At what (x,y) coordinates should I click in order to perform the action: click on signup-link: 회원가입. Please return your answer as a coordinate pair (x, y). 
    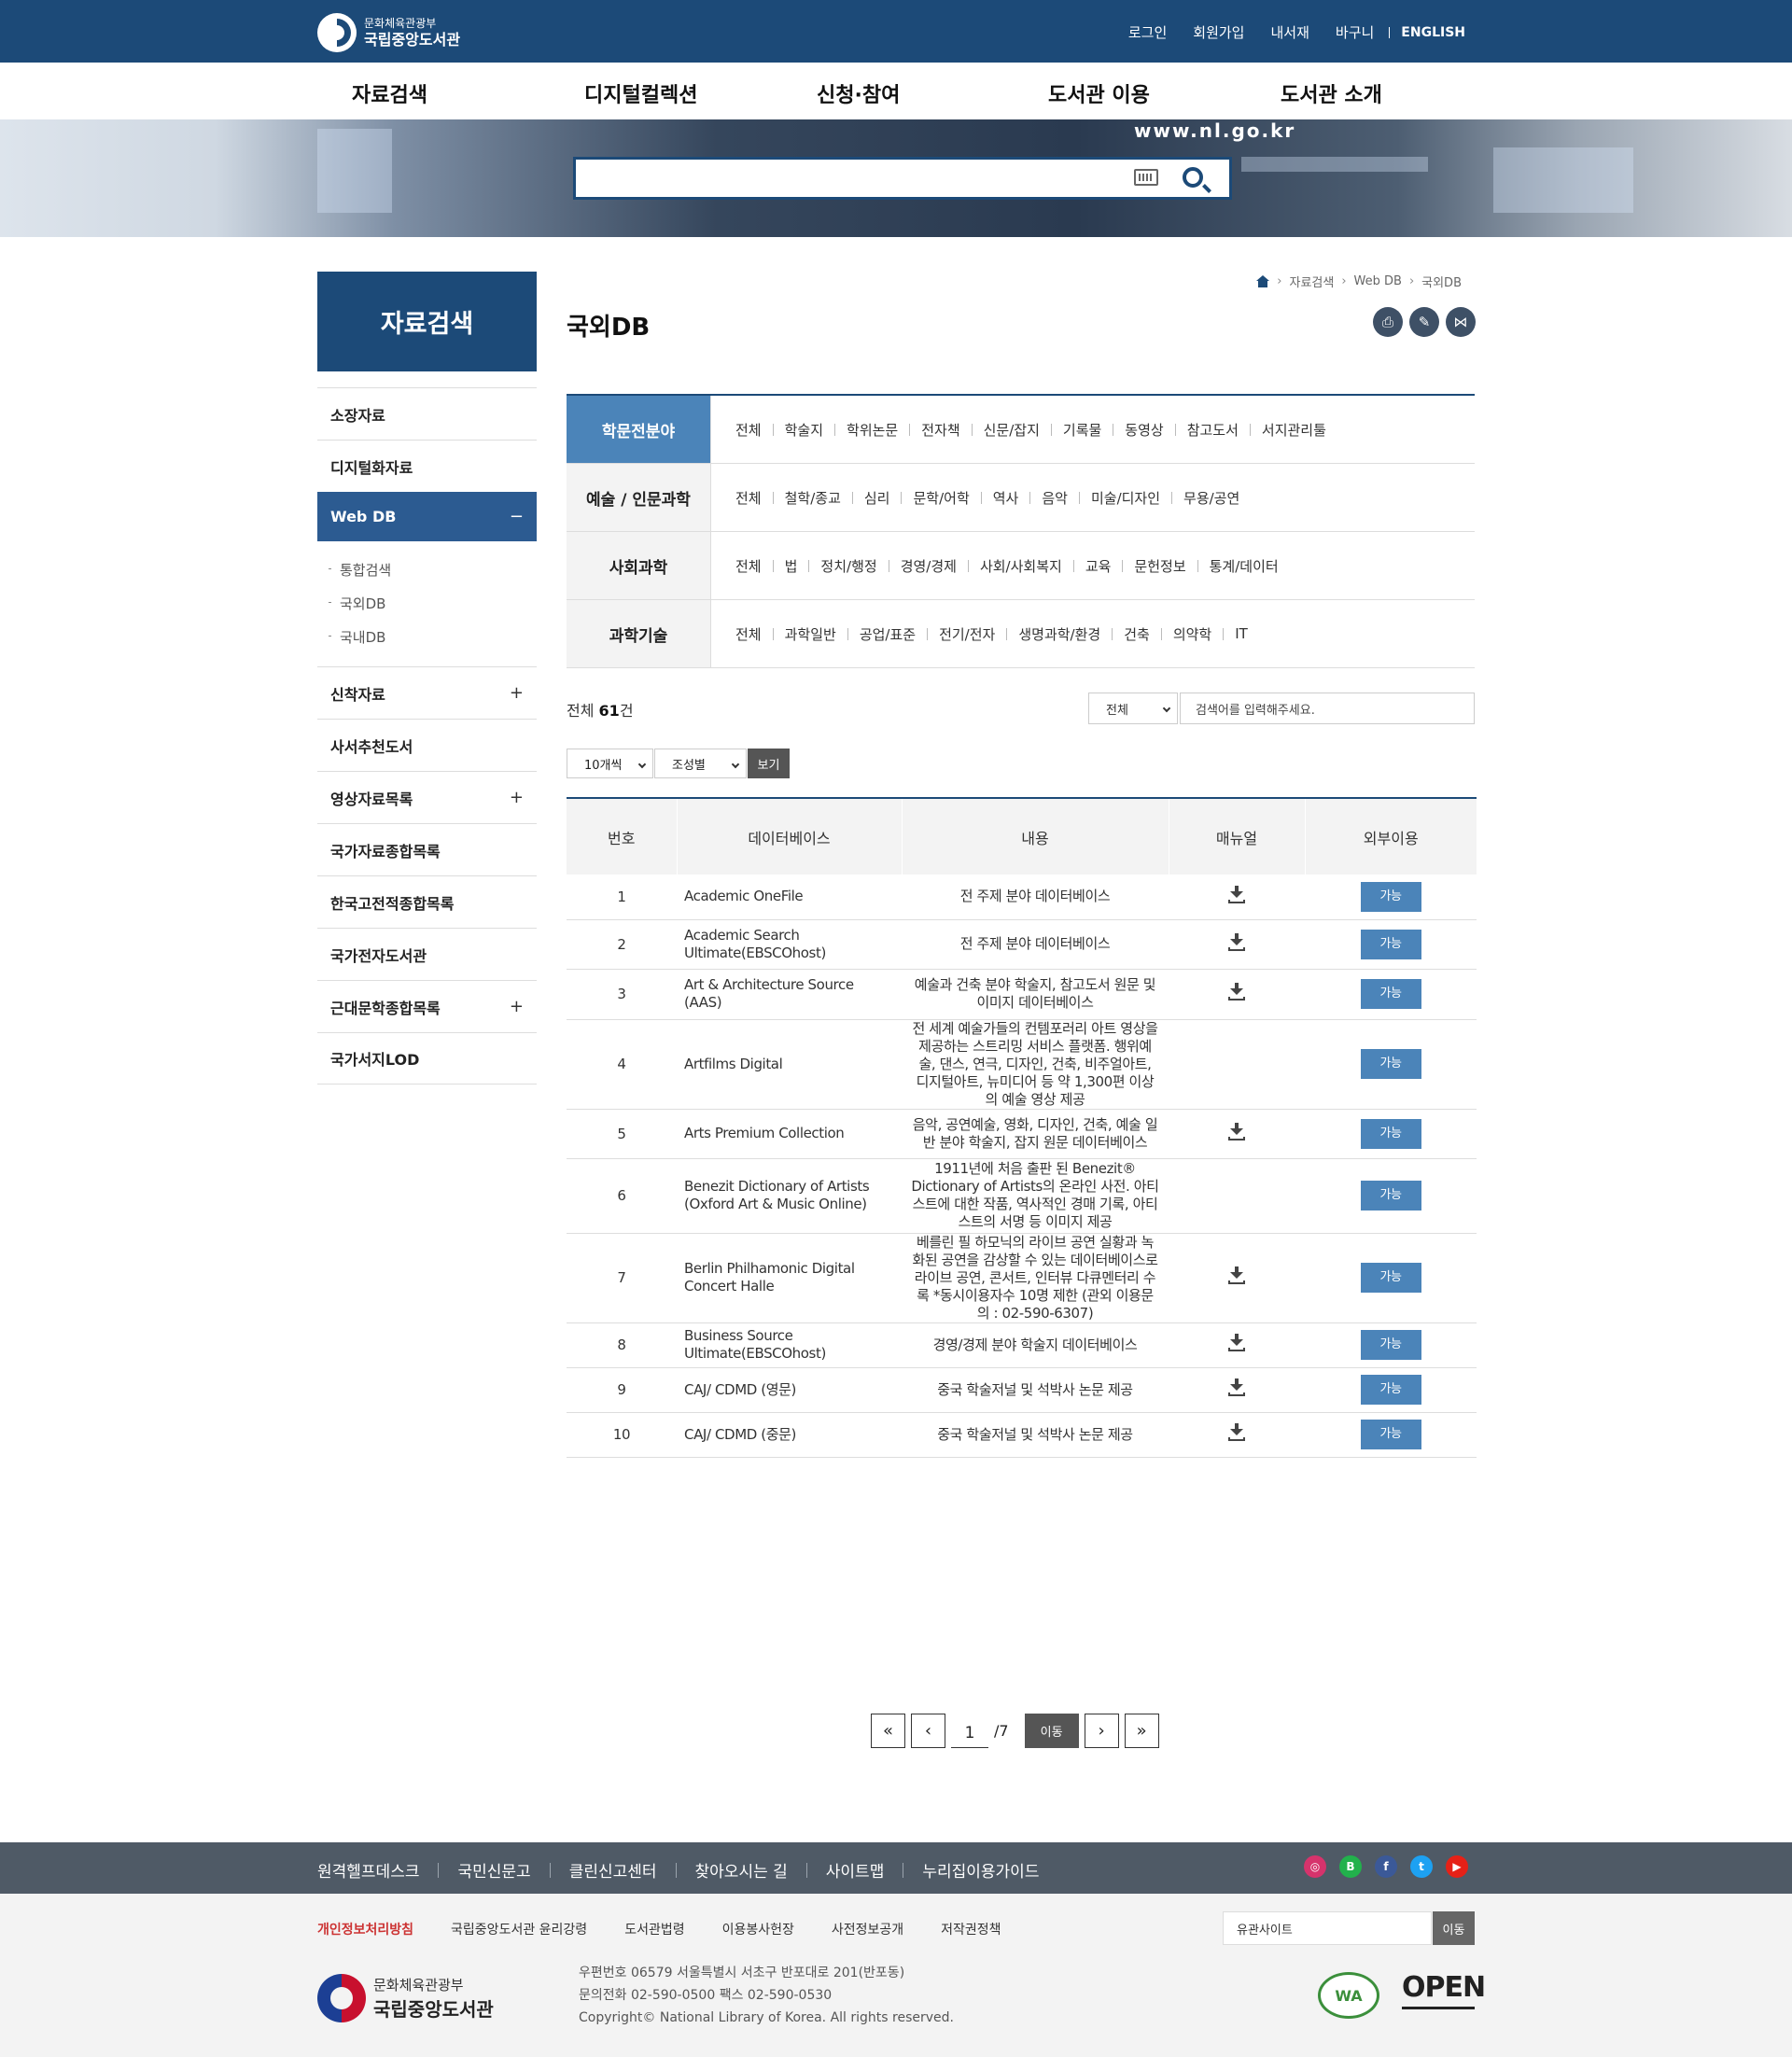
    Looking at the image, I should click on (1218, 32).